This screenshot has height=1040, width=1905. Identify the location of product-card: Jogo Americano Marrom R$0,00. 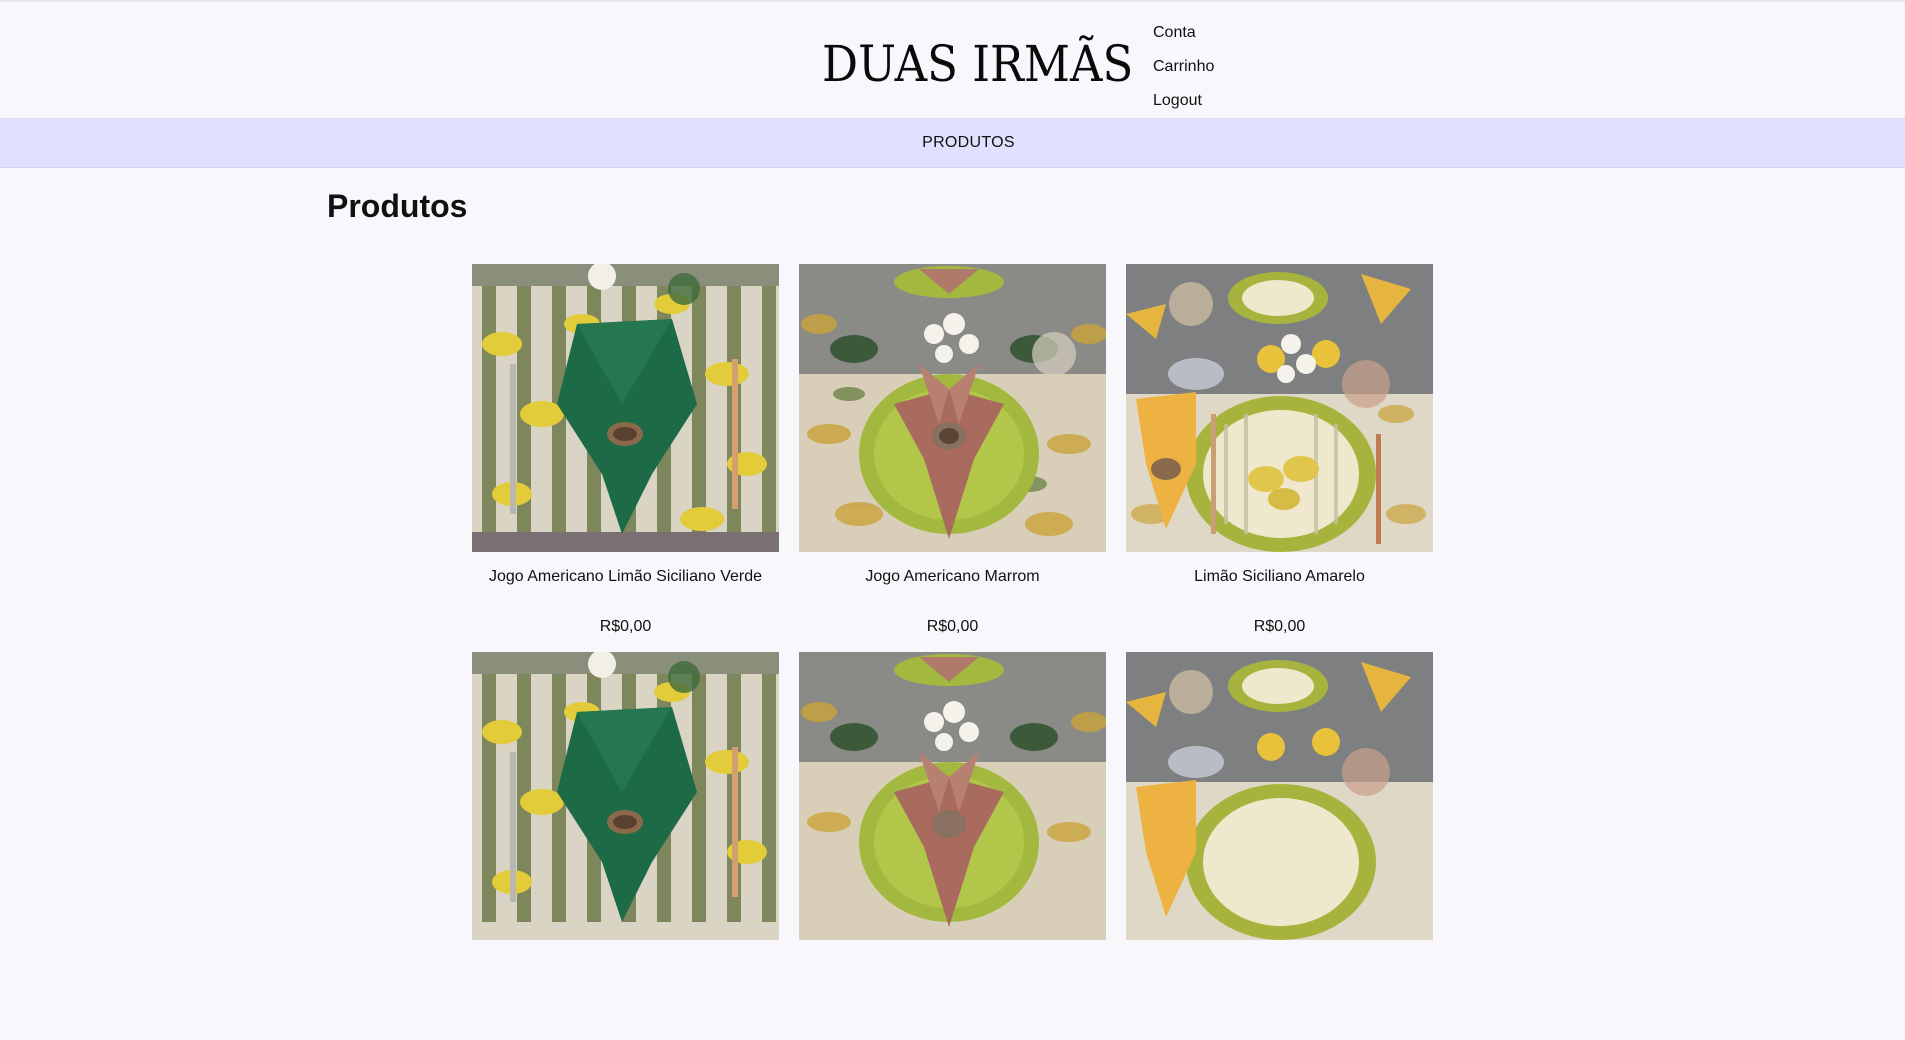
(952, 458).